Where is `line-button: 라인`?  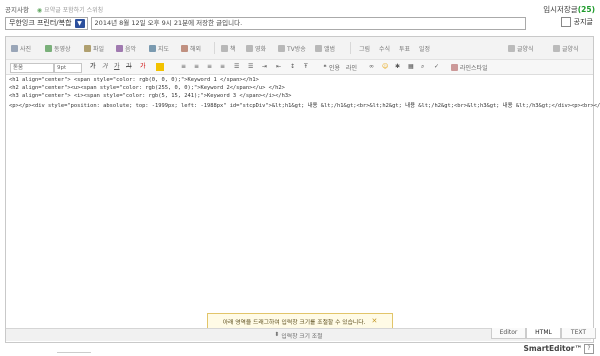 line-button: 라인 is located at coordinates (351, 67).